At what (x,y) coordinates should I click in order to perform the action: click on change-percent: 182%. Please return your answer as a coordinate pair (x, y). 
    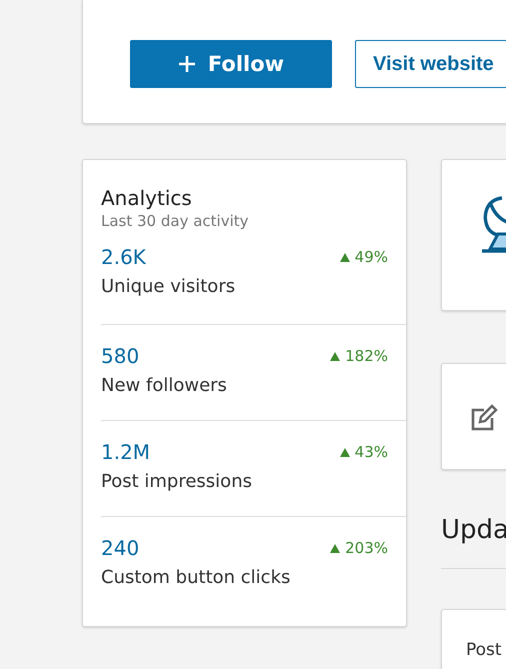
    Looking at the image, I should click on (366, 356).